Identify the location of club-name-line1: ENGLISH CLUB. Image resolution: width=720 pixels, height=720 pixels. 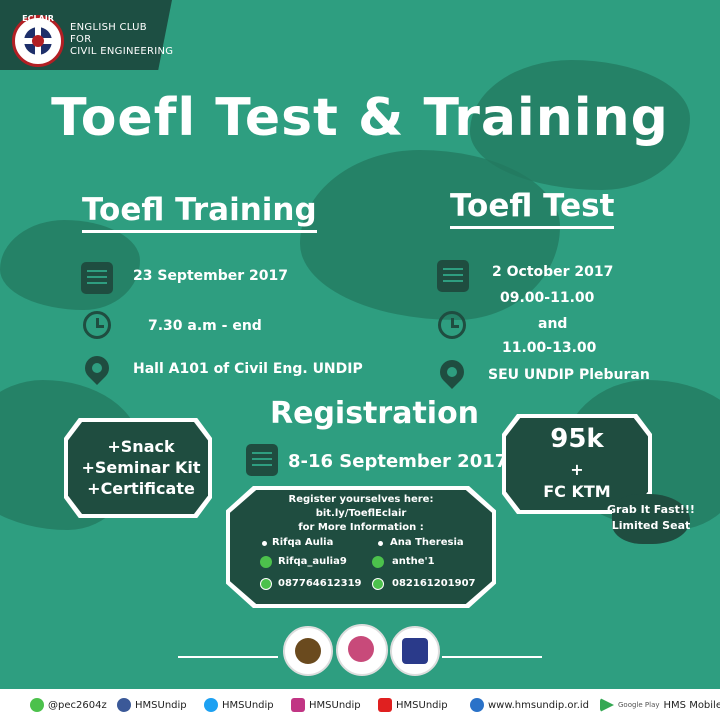
(108, 27).